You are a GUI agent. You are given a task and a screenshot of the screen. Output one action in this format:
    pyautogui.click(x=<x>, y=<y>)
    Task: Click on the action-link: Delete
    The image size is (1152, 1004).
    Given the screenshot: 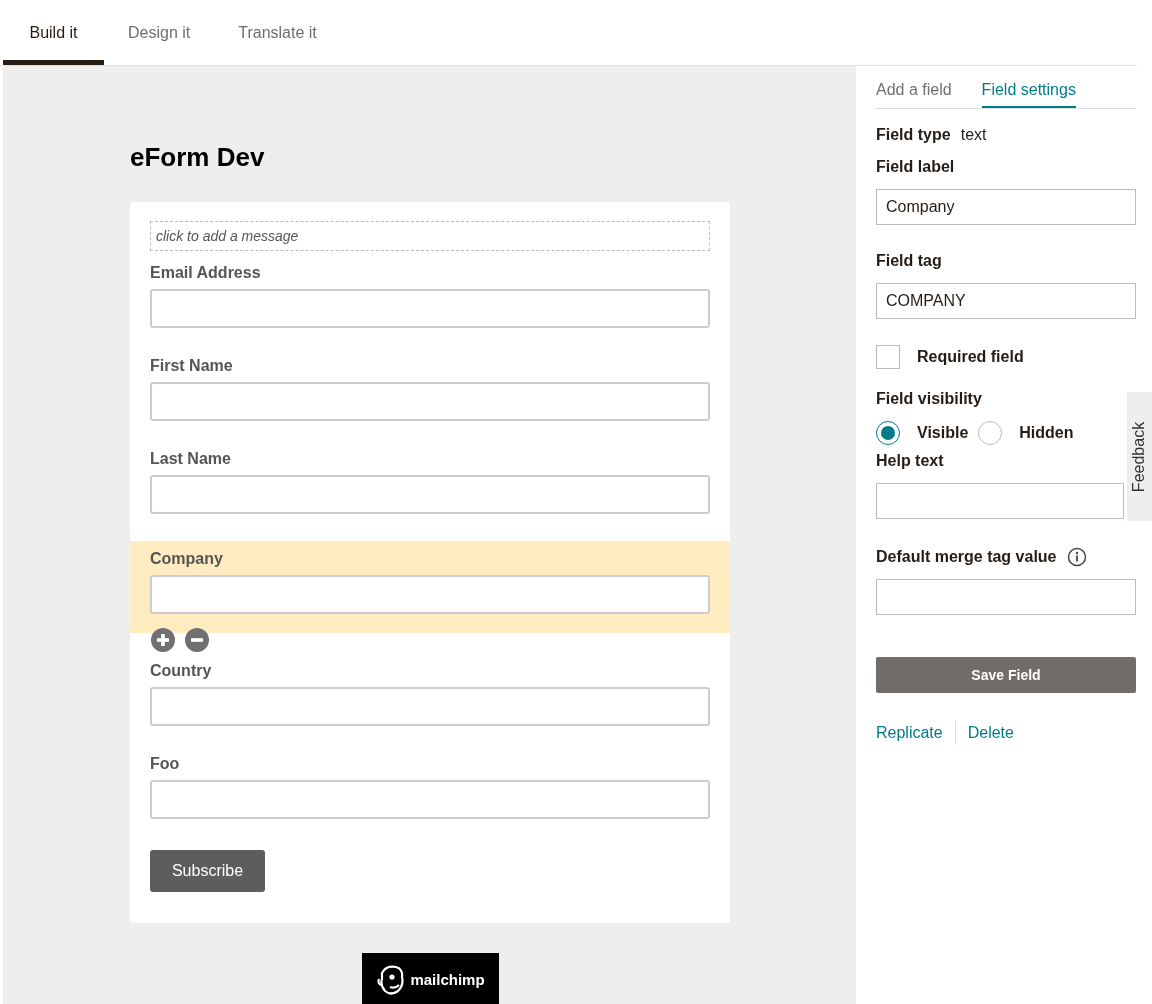 What is the action you would take?
    pyautogui.click(x=990, y=733)
    